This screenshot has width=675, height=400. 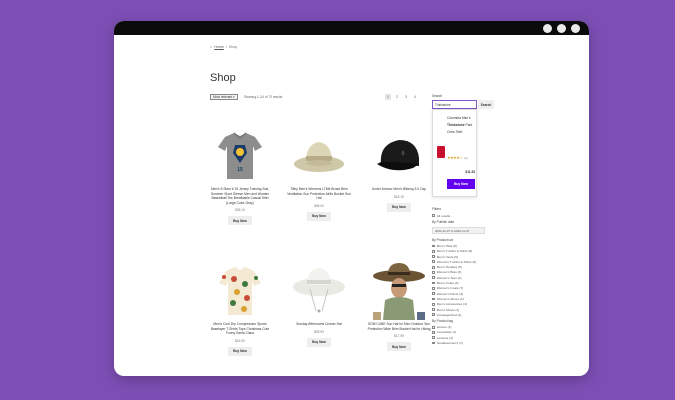 What do you see at coordinates (319, 155) in the screenshot?
I see `product-image-bucket-hat` at bounding box center [319, 155].